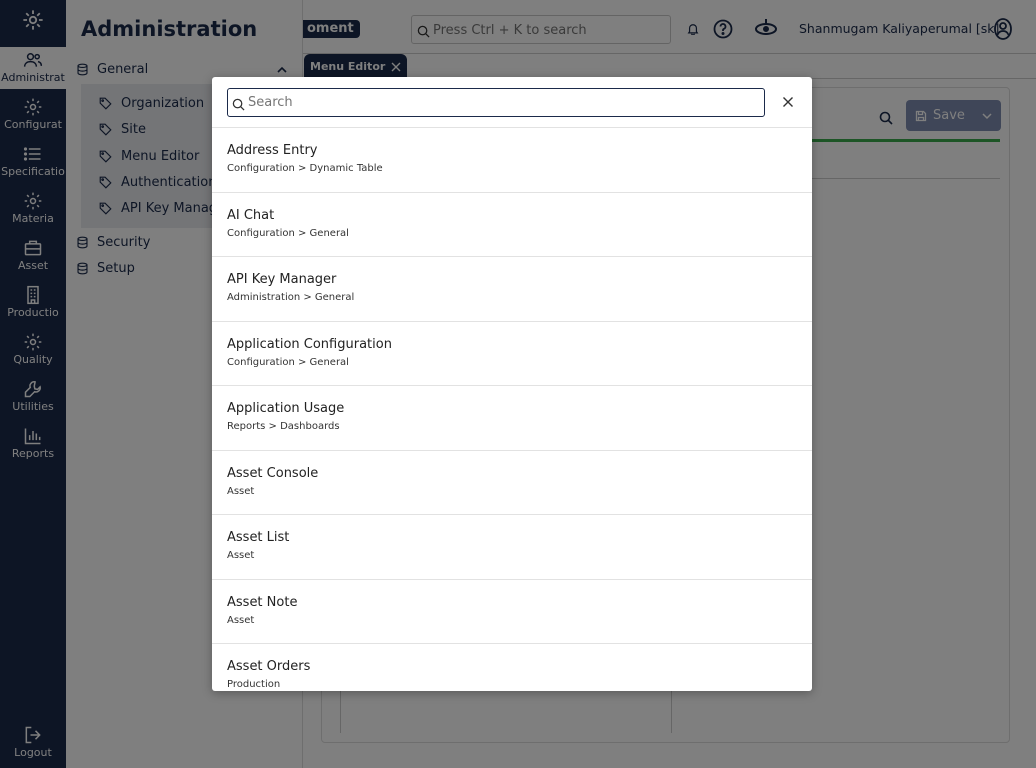 The height and width of the screenshot is (768, 1036). I want to click on result-title: Asset Console, so click(273, 473).